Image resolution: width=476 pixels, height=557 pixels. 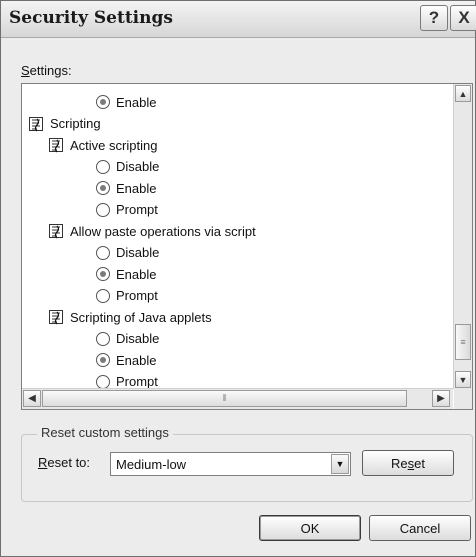 I want to click on grip-icon: ⦀, so click(x=224, y=398).